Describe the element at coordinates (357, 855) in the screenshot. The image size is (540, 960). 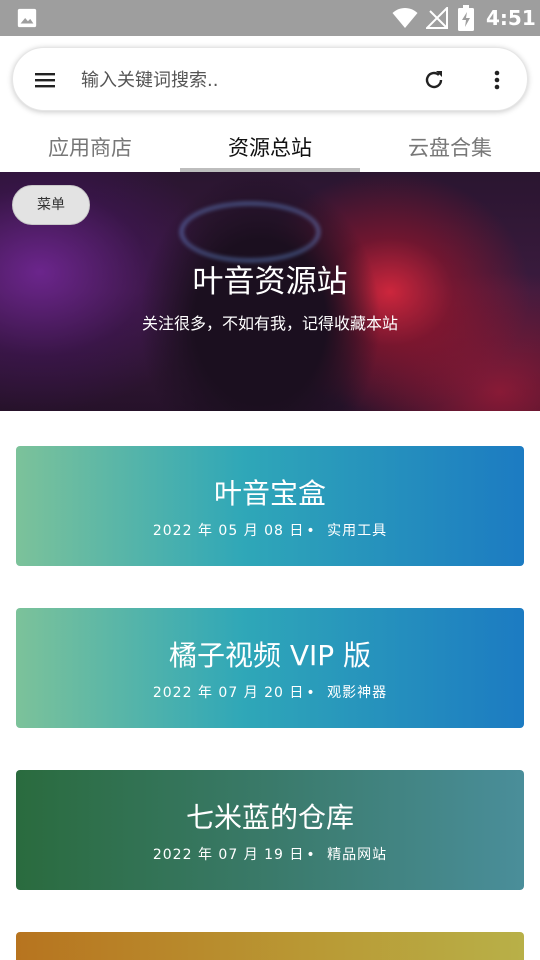
I see `card-category: 精品网站` at that location.